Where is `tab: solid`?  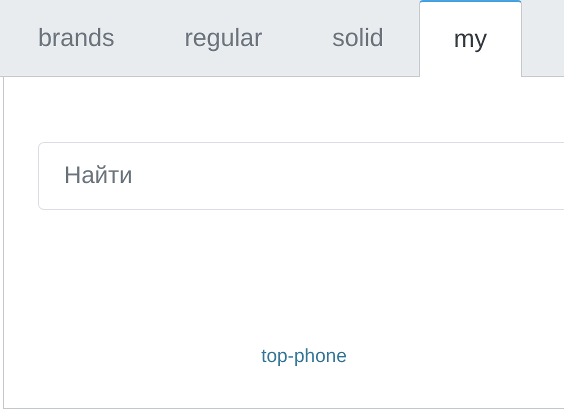 tab: solid is located at coordinates (358, 38).